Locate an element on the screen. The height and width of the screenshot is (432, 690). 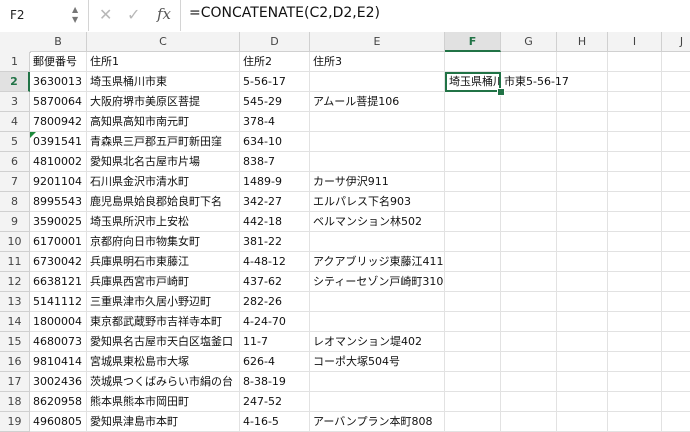
cell-c3: 大阪府堺市美原区菩提 is located at coordinates (163, 102).